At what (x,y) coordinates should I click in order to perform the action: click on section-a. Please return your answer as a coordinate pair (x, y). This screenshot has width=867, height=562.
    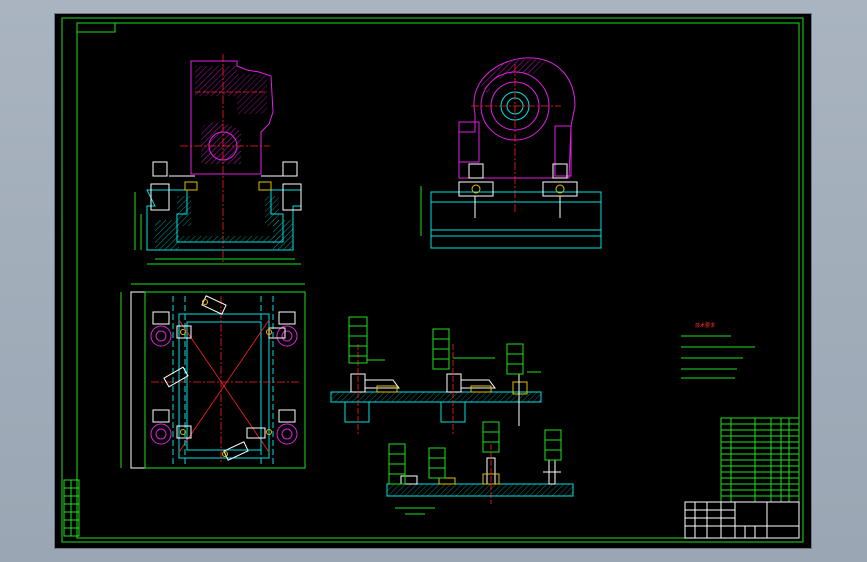
    Looking at the image, I should click on (436, 375).